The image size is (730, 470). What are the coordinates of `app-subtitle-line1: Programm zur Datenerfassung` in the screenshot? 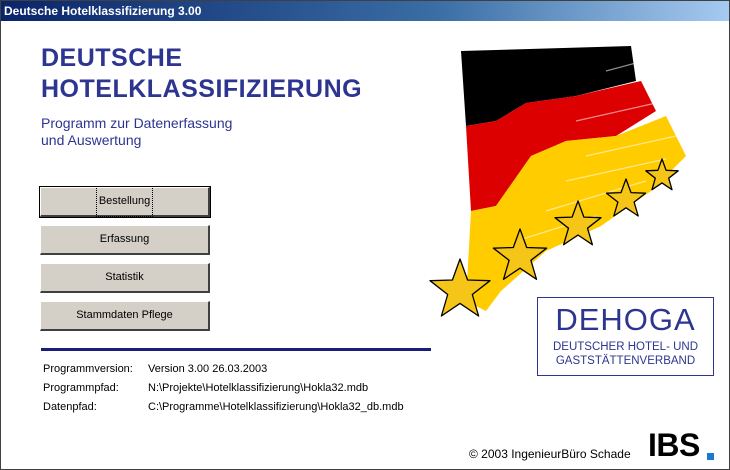 It's located at (137, 123).